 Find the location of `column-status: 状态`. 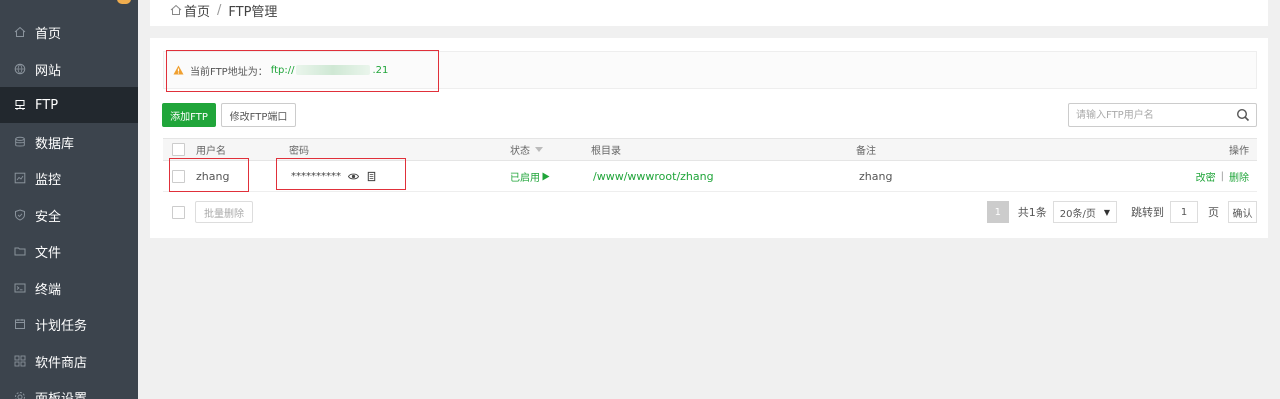

column-status: 状态 is located at coordinates (526, 149).